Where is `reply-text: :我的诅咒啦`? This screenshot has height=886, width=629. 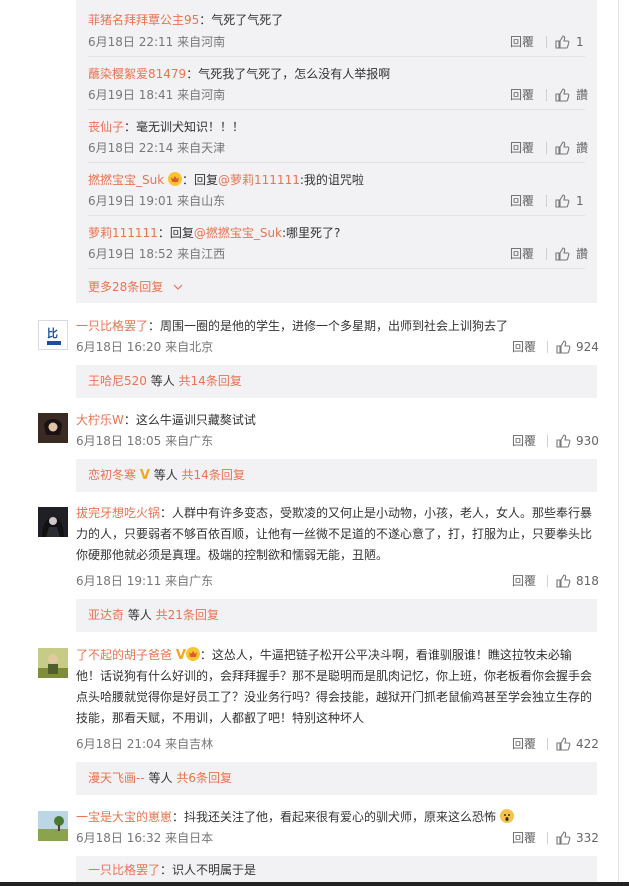 reply-text: :我的诅咒啦 is located at coordinates (331, 180).